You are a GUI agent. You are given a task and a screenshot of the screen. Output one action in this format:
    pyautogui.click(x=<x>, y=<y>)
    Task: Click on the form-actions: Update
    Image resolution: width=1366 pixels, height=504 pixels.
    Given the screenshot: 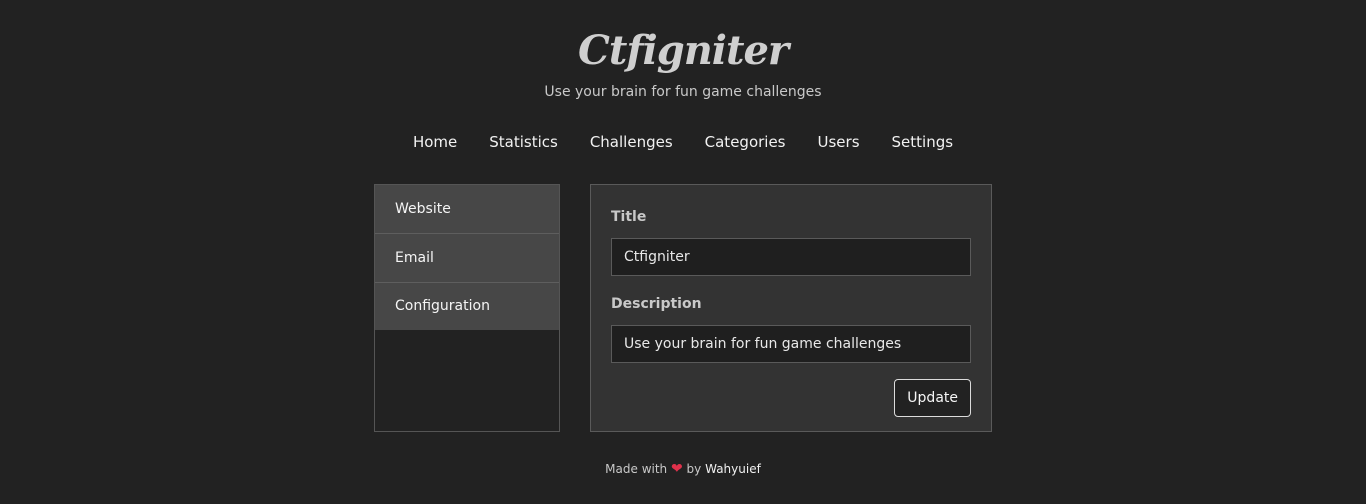 What is the action you would take?
    pyautogui.click(x=791, y=398)
    